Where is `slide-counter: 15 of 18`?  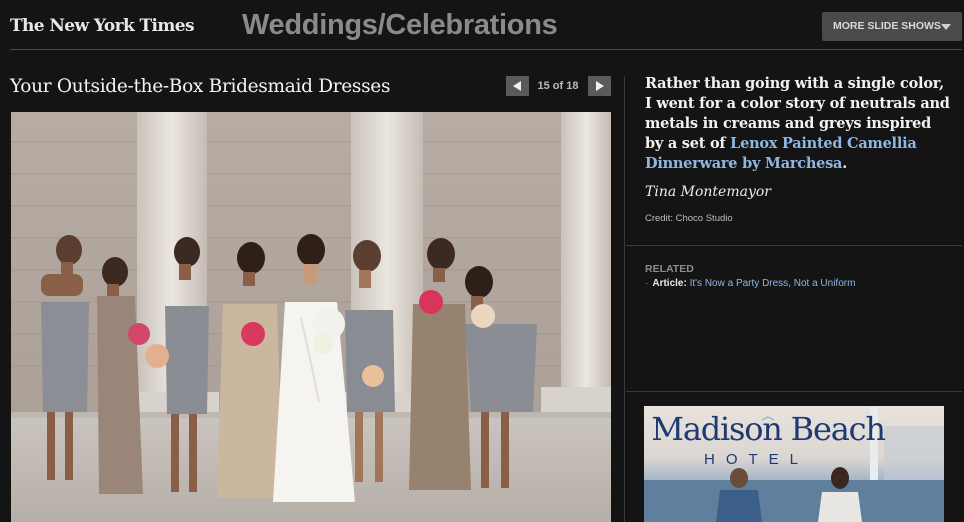
slide-counter: 15 of 18 is located at coordinates (558, 86).